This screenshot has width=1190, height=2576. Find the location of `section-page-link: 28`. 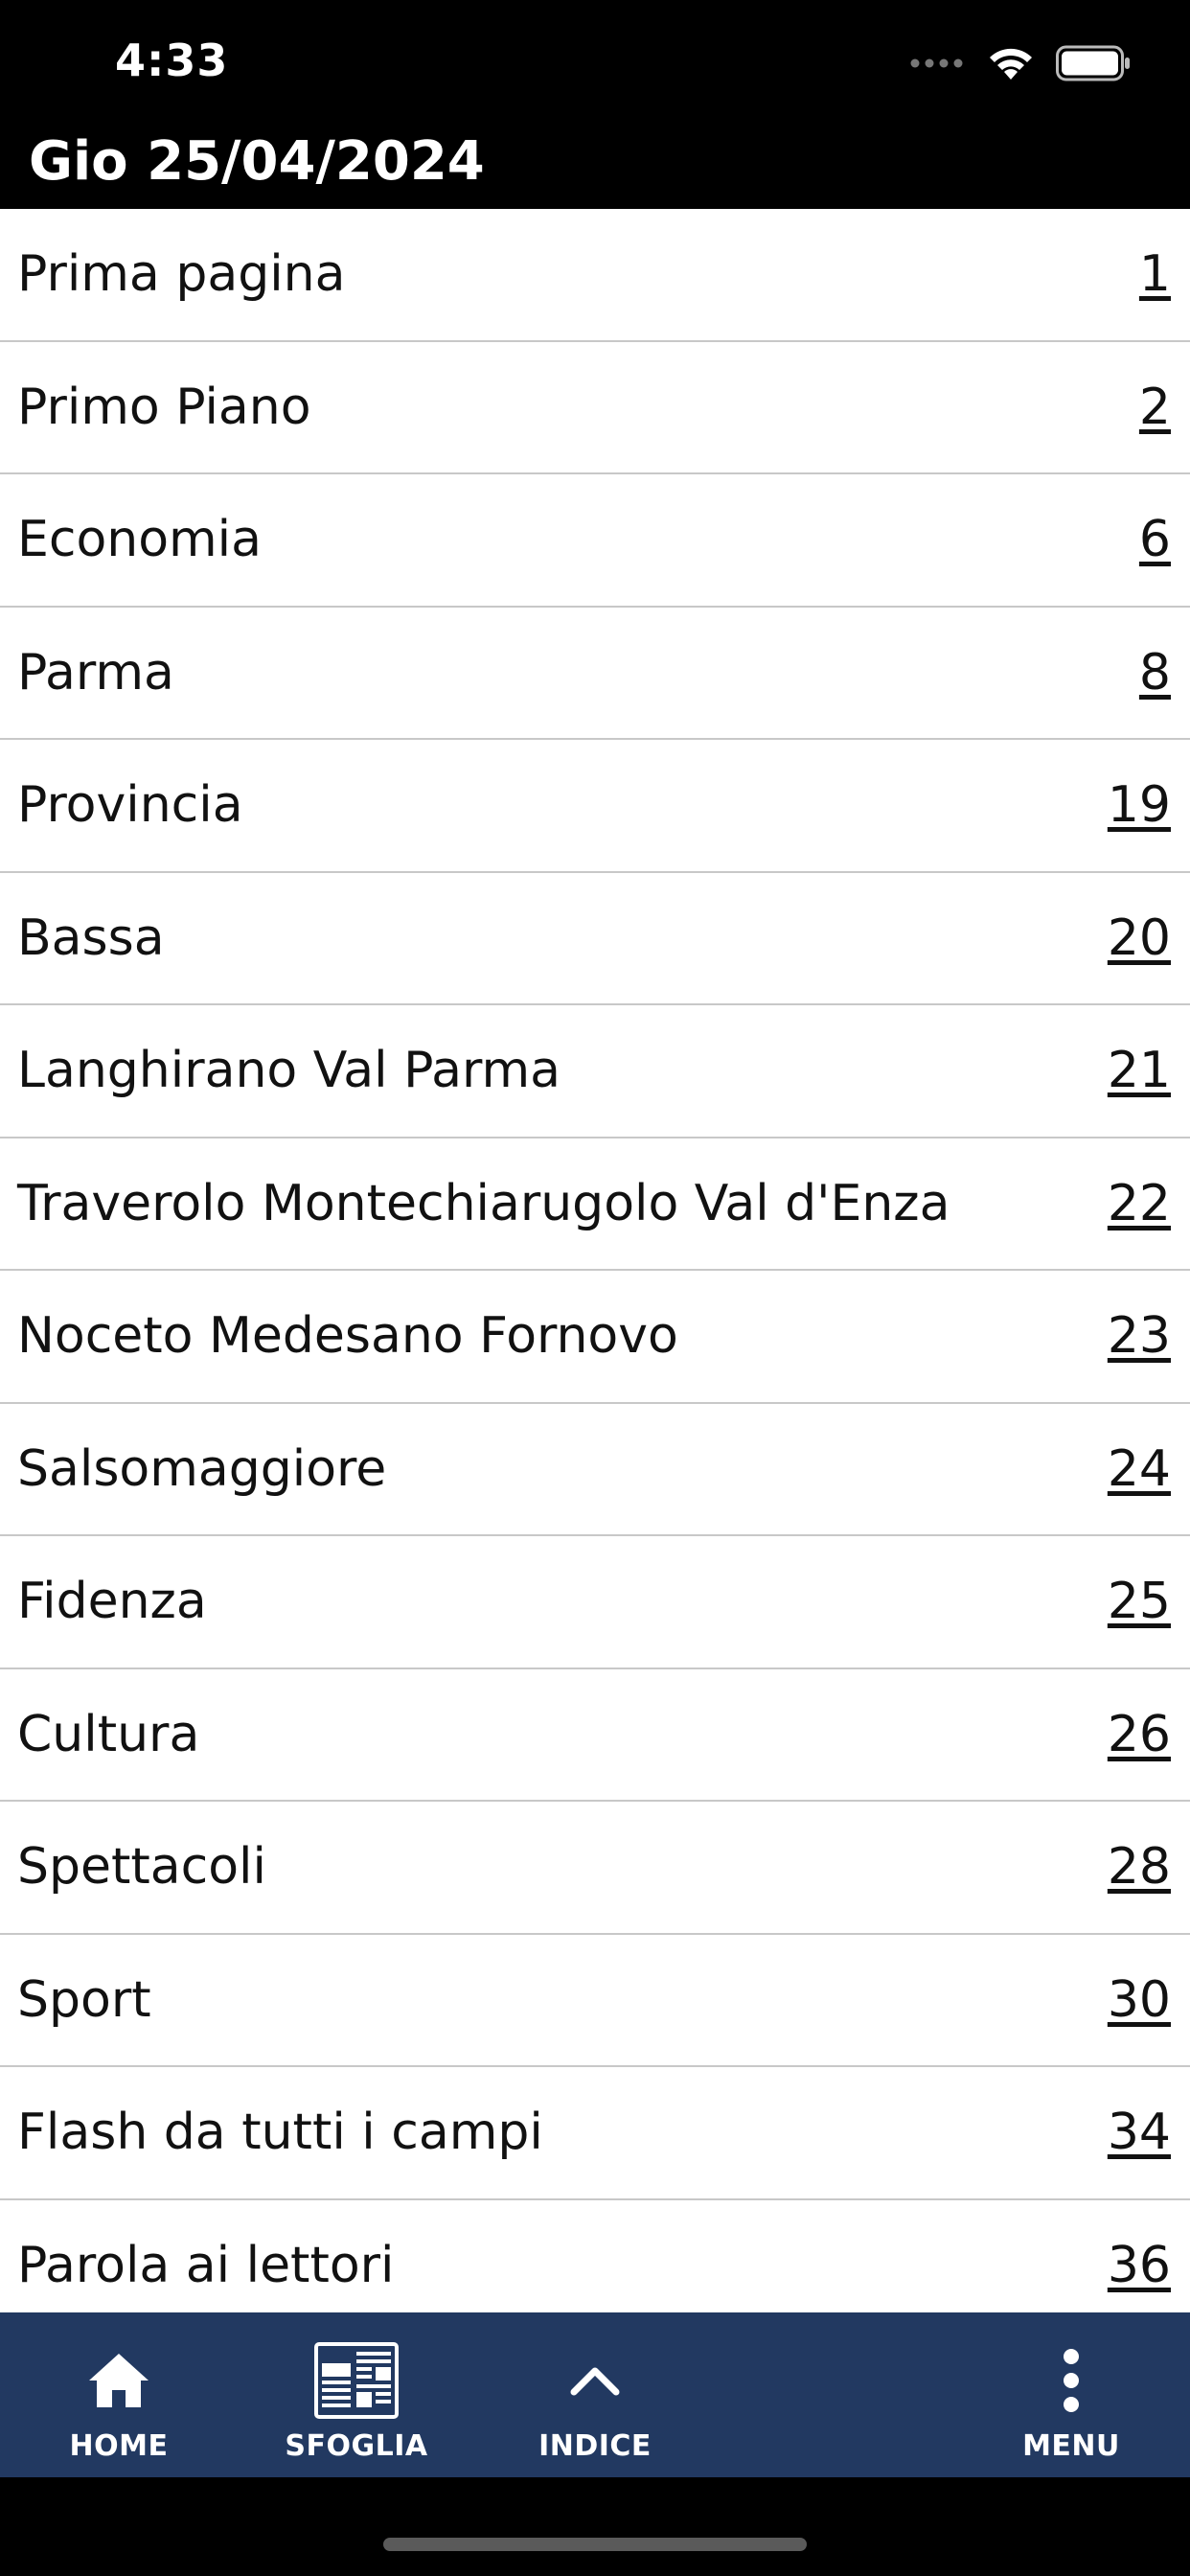

section-page-link: 28 is located at coordinates (1139, 1867).